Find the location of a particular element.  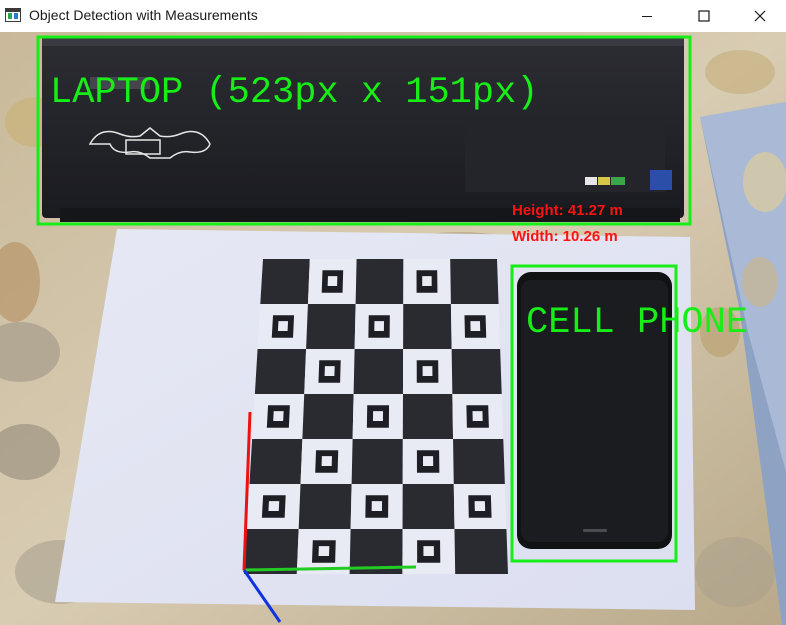

title-bar: Object Detection with Measurements is located at coordinates (393, 16).